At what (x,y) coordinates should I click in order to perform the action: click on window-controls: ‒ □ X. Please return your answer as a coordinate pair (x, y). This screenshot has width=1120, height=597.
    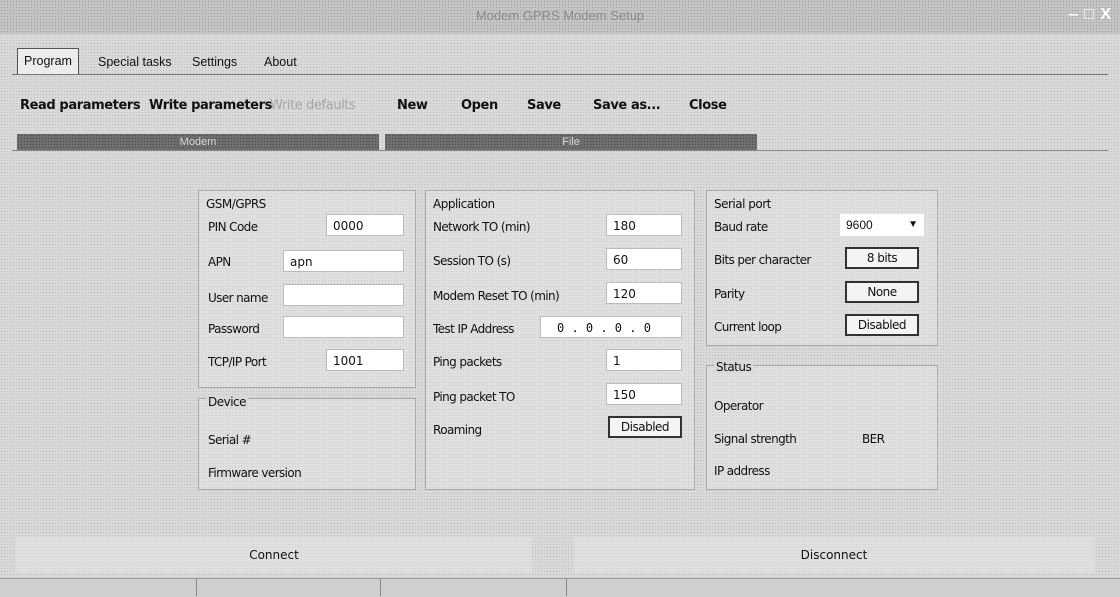
    Looking at the image, I should click on (1090, 15).